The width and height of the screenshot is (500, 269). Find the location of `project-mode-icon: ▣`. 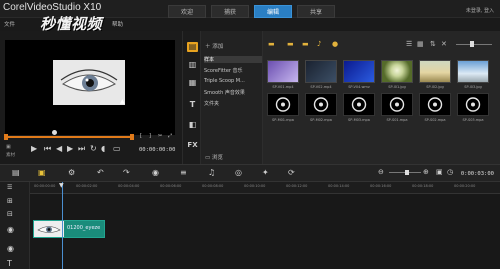

project-mode-icon: ▣ is located at coordinates (8, 147).